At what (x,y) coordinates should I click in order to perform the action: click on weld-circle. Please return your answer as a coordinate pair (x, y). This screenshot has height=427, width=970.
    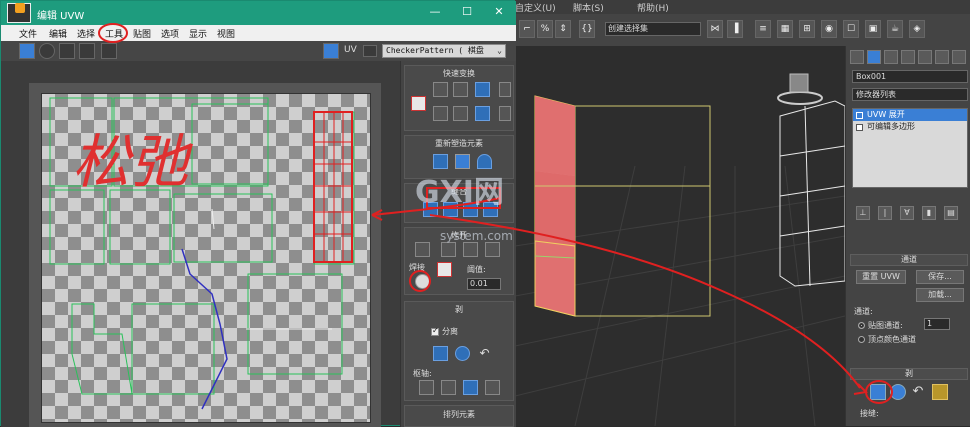
    Looking at the image, I should click on (420, 281).